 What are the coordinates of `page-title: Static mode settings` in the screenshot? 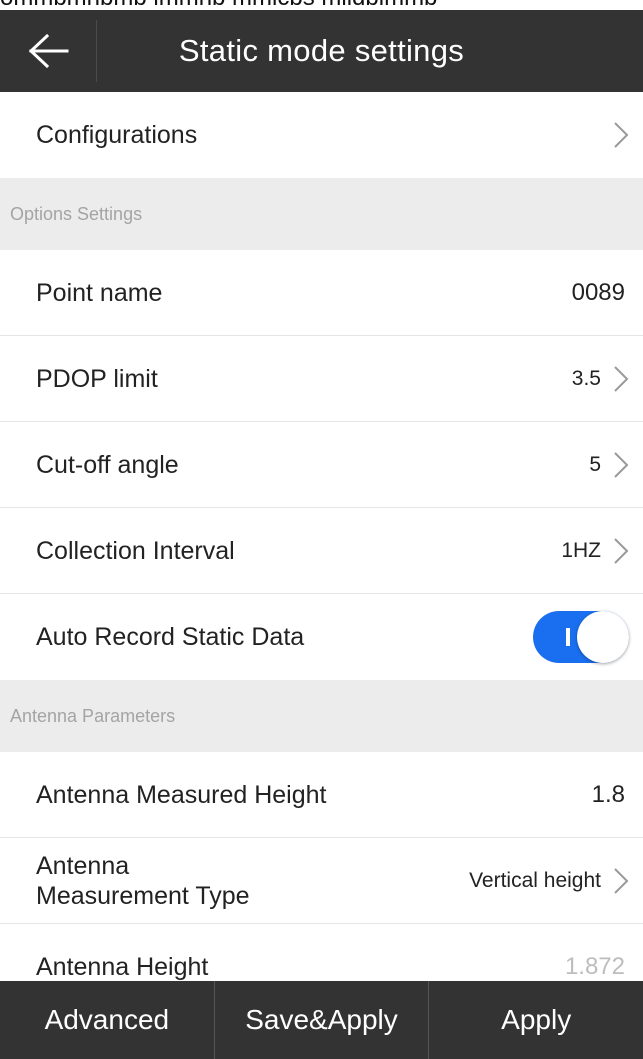 It's located at (321, 50).